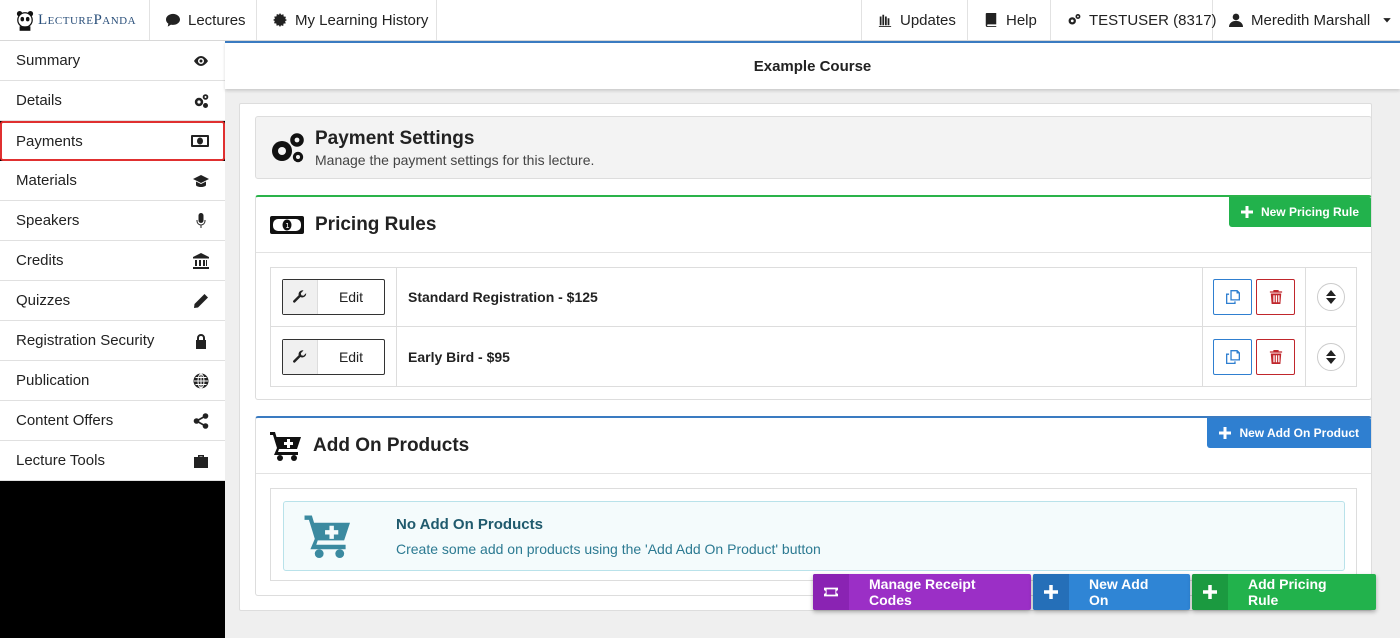  I want to click on sidebar-item-publication: Publication, so click(112, 381).